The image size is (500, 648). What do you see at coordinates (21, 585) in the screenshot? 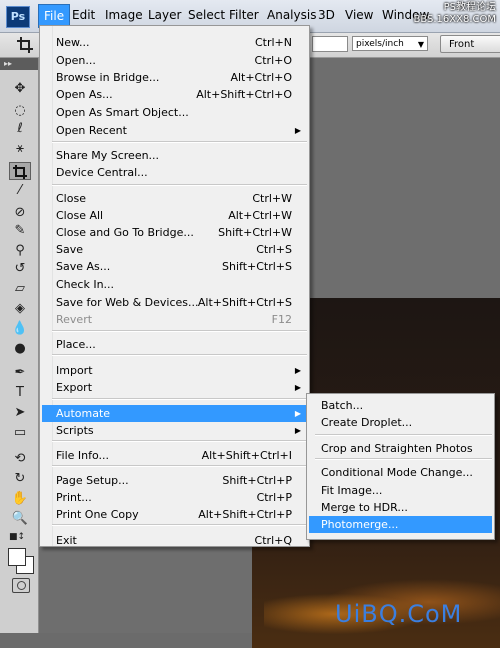
I see `quick-mask-icon` at bounding box center [21, 585].